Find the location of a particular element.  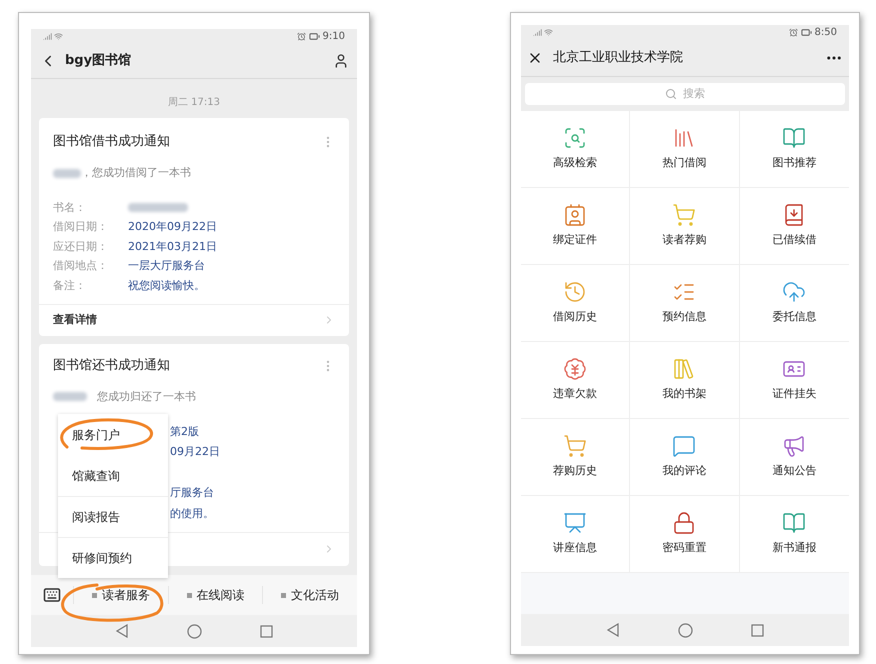

menu-grid-item: 图书推荐 is located at coordinates (794, 149).